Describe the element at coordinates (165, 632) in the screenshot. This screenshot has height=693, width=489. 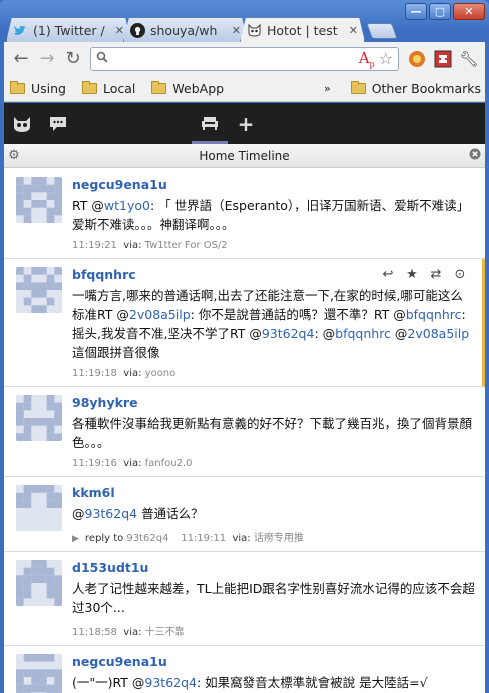
I see `tweet-source: 十三不靠` at that location.